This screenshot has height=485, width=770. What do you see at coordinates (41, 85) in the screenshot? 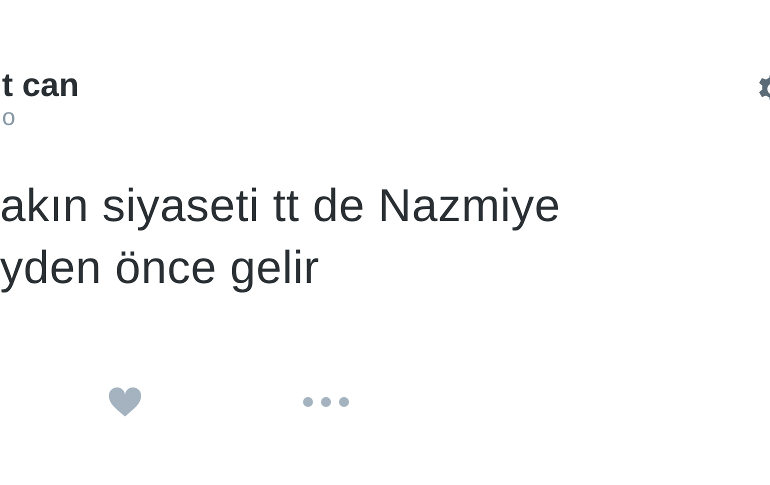
I see `author-name: t can` at bounding box center [41, 85].